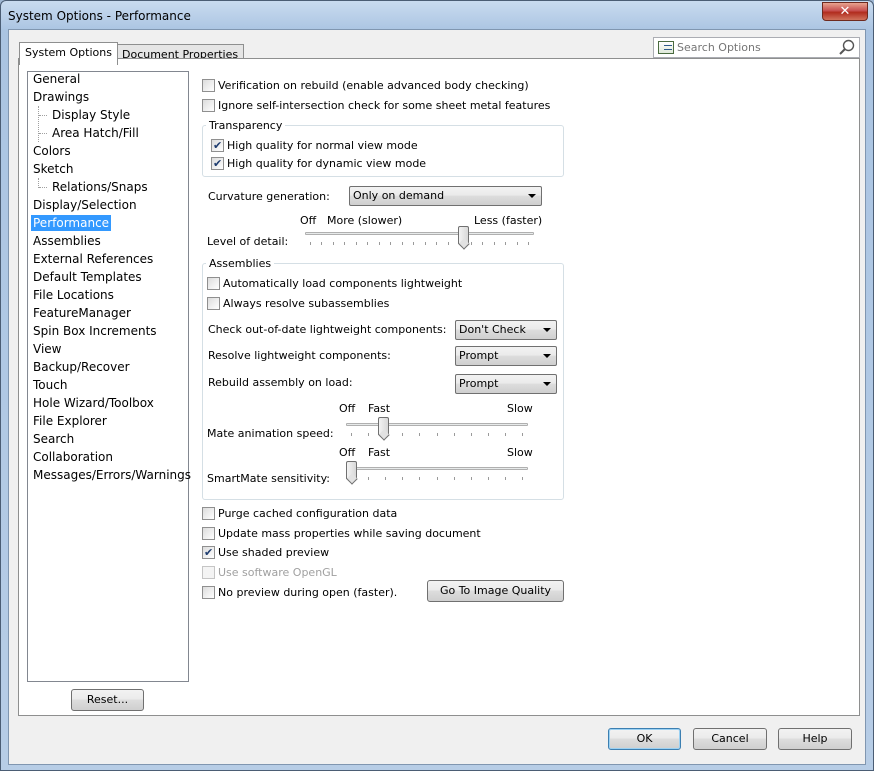 The image size is (874, 771). I want to click on close-icon: ✕, so click(845, 11).